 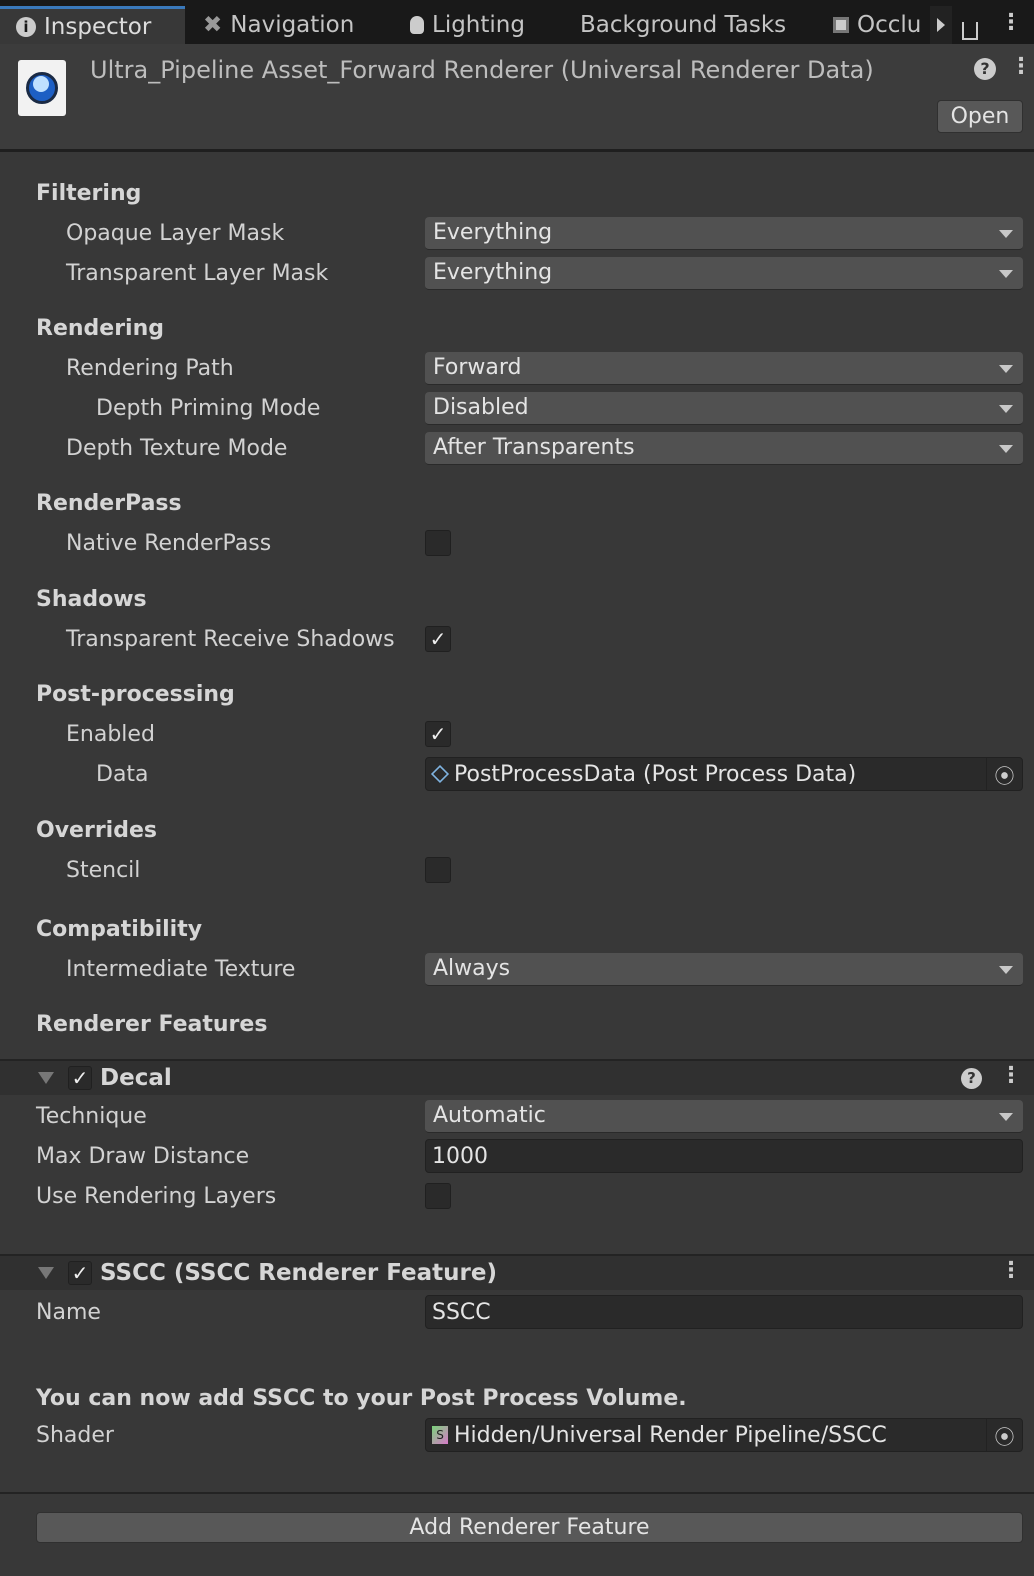 I want to click on section-compatibility: Compatibility, so click(x=119, y=929).